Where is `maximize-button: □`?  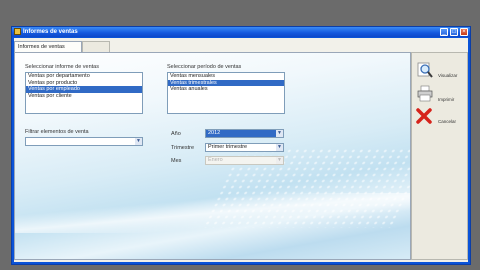 maximize-button: □ is located at coordinates (454, 32).